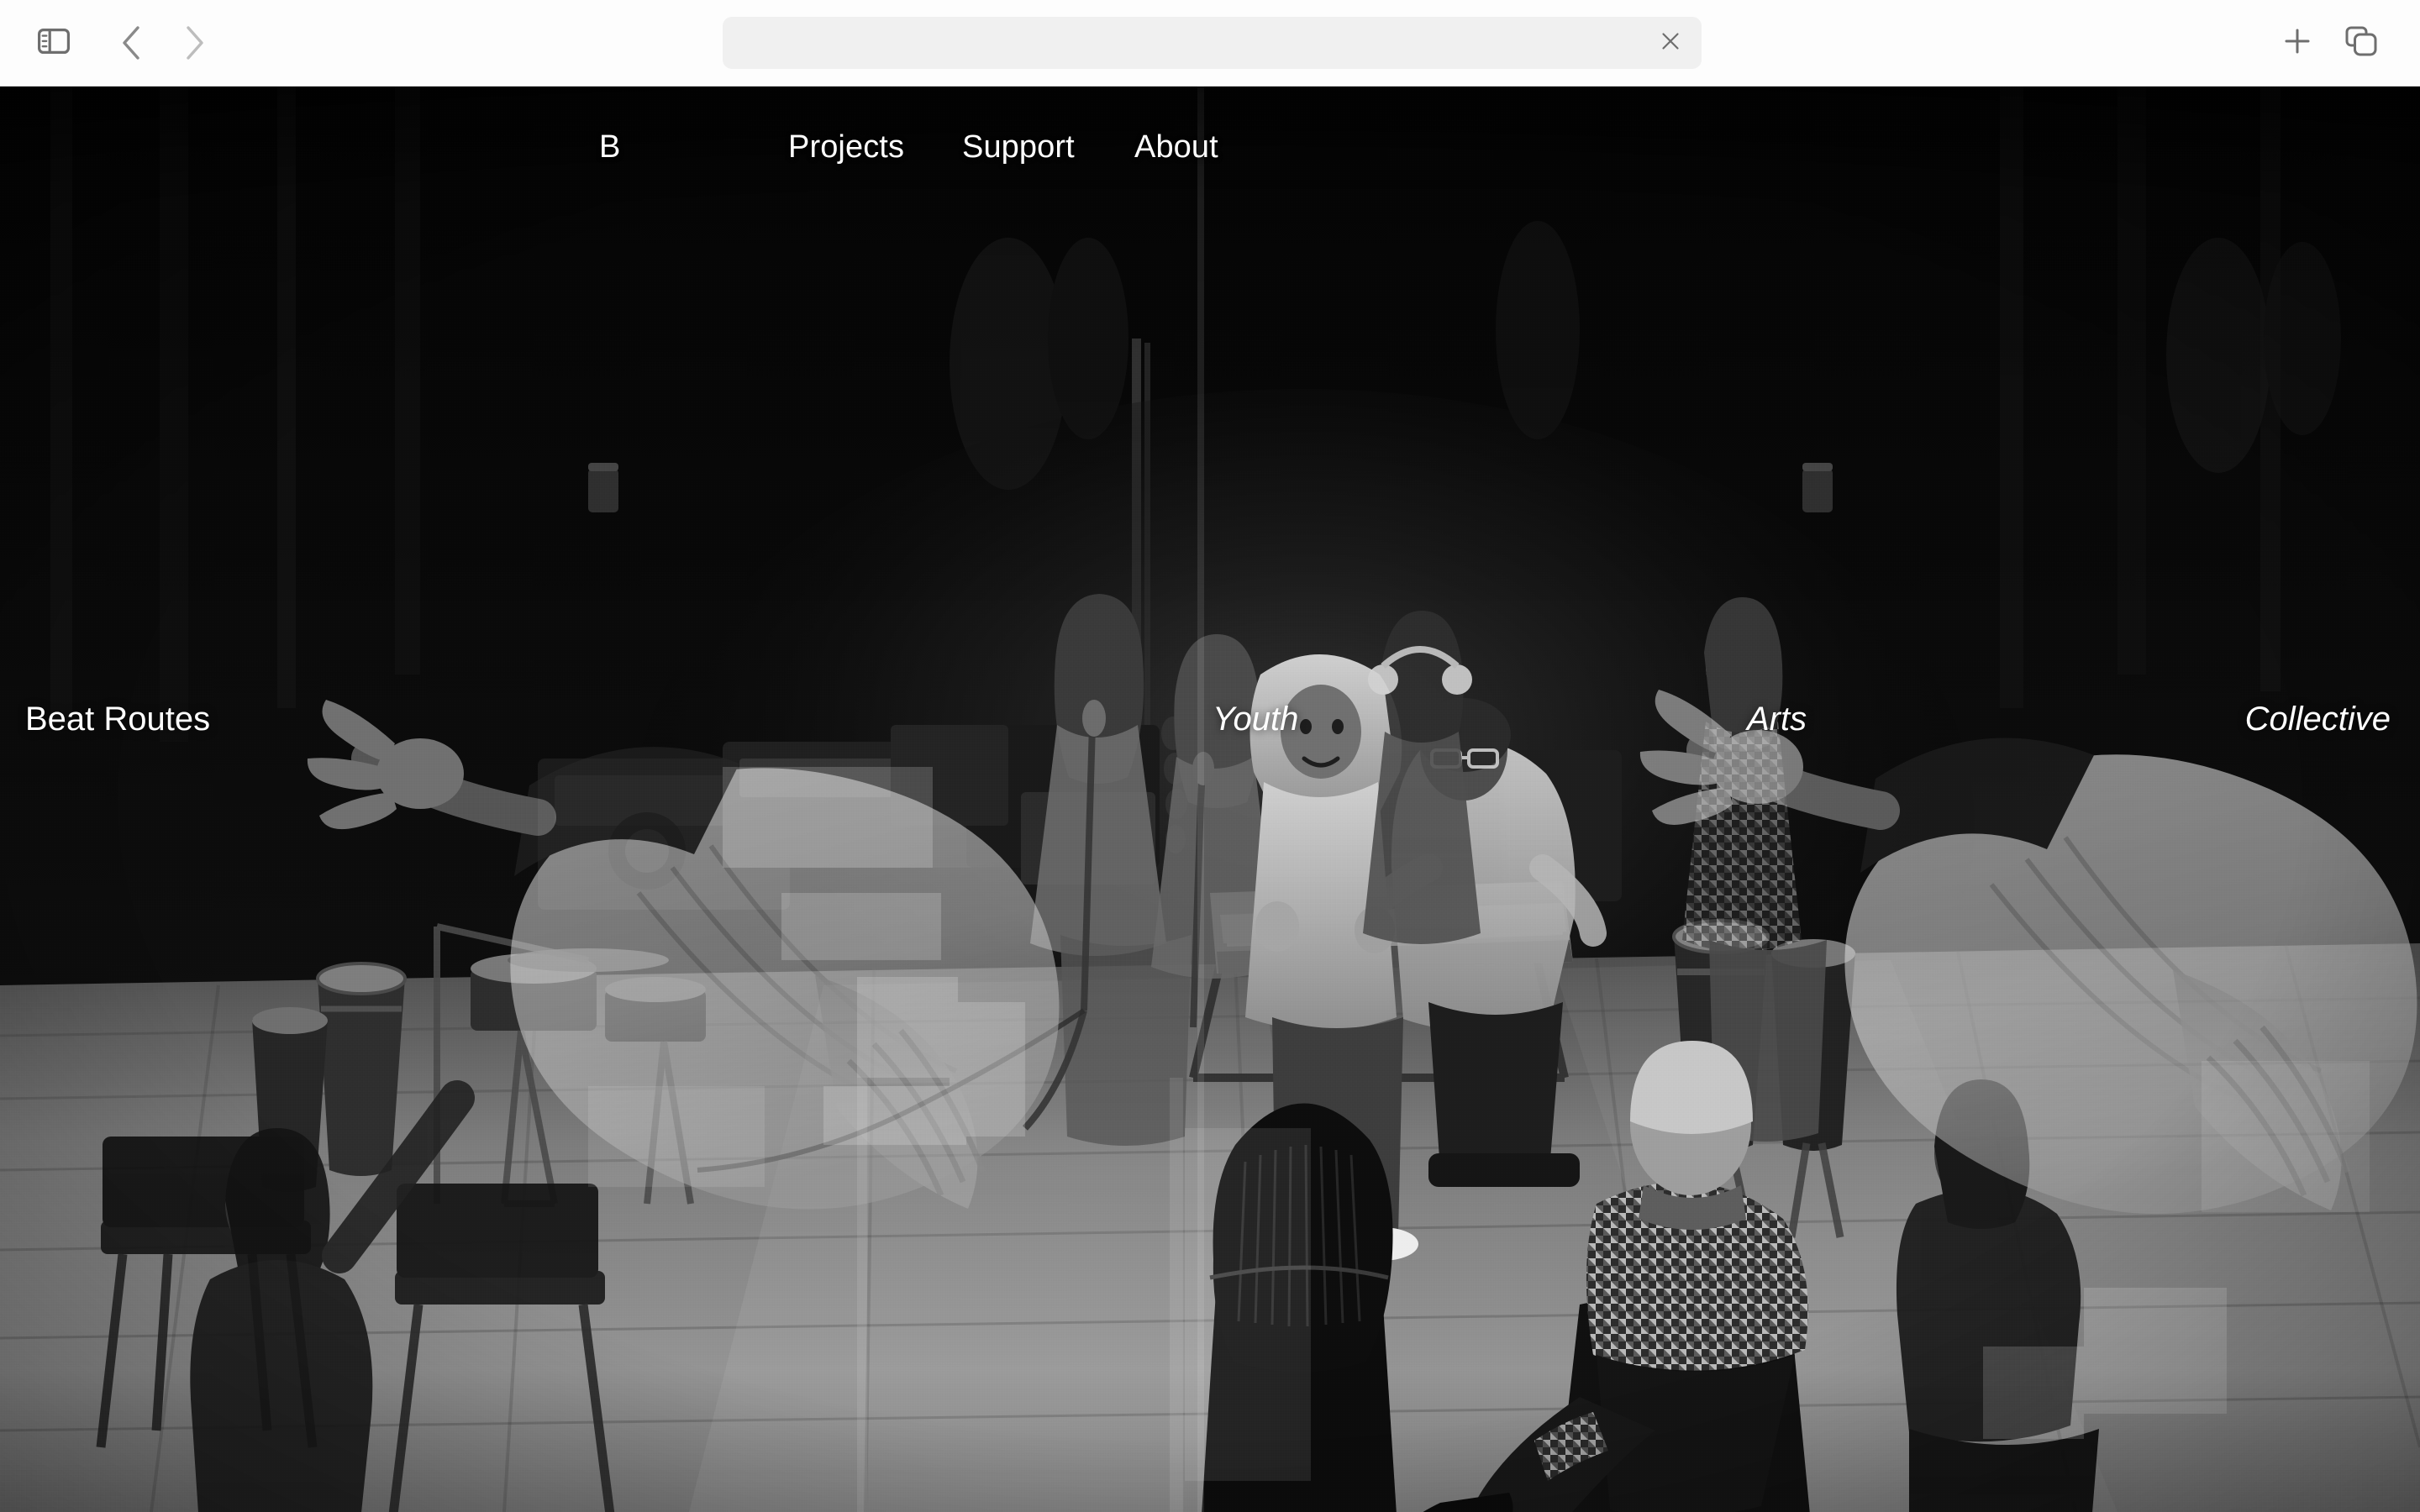  I want to click on forward-button, so click(195, 43).